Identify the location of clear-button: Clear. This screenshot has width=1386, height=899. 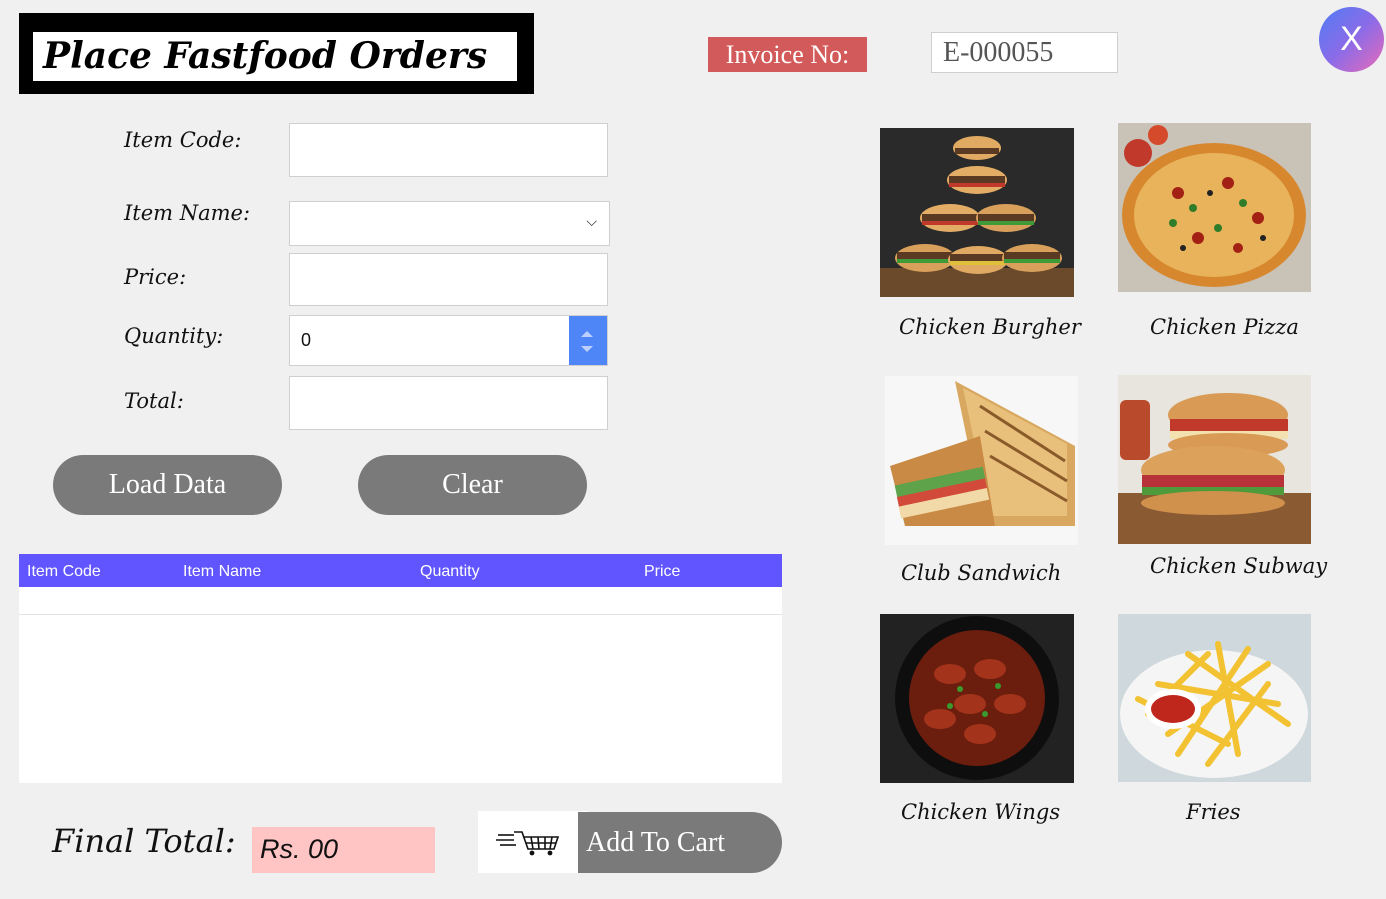
(472, 485).